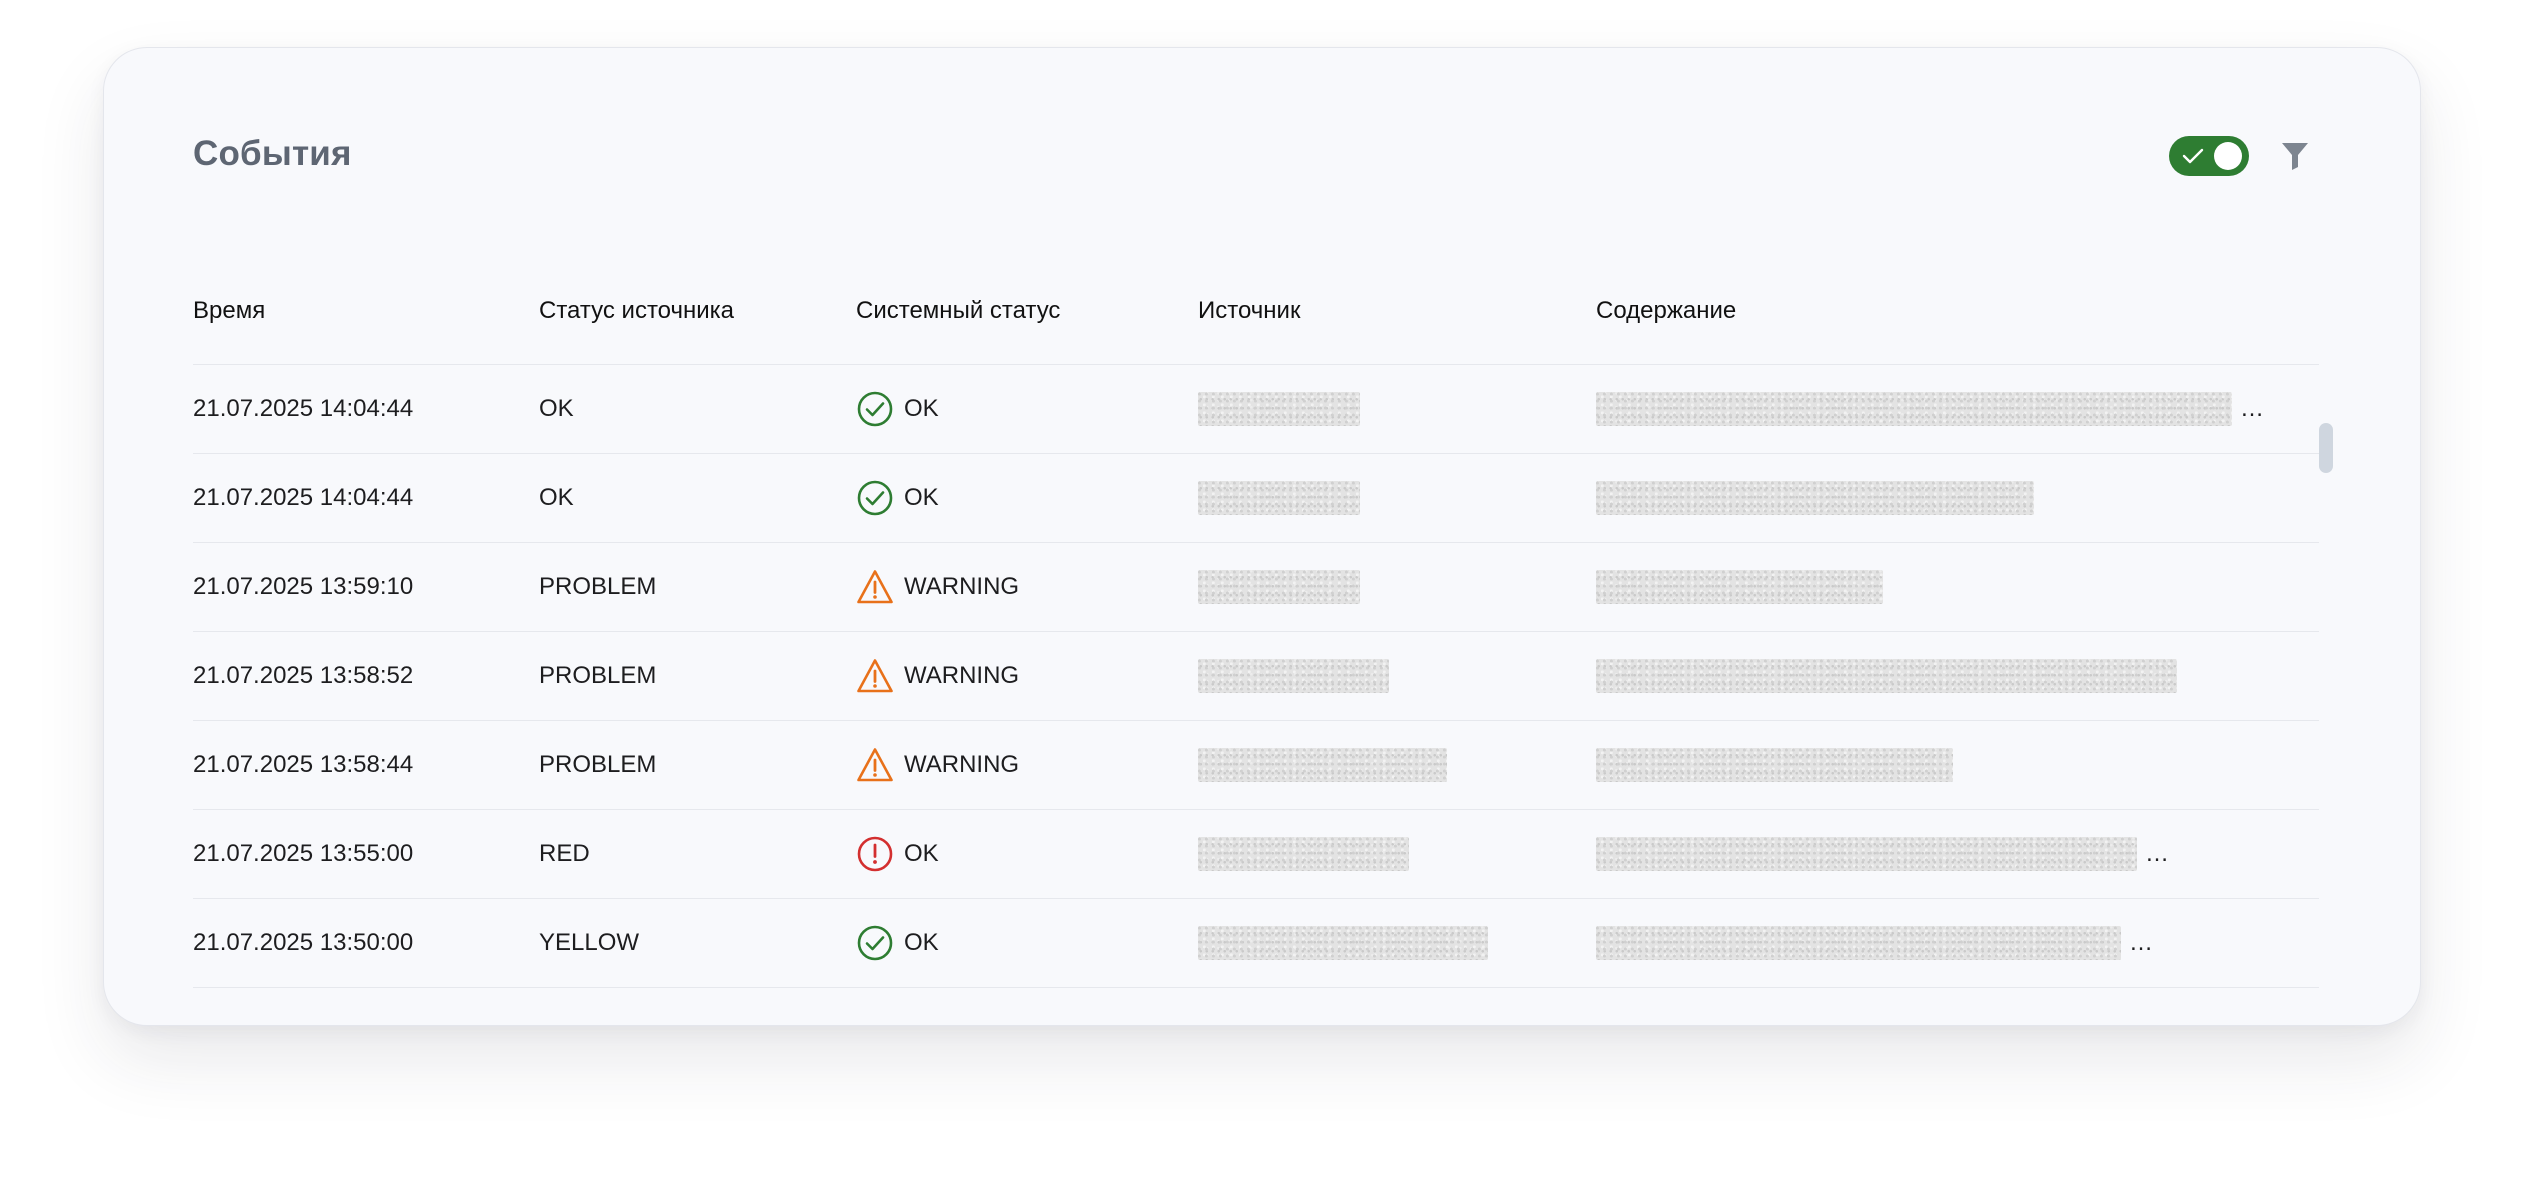 This screenshot has height=1185, width=2523. What do you see at coordinates (303, 764) in the screenshot?
I see `event-time: 21.07.2025 13:58:44` at bounding box center [303, 764].